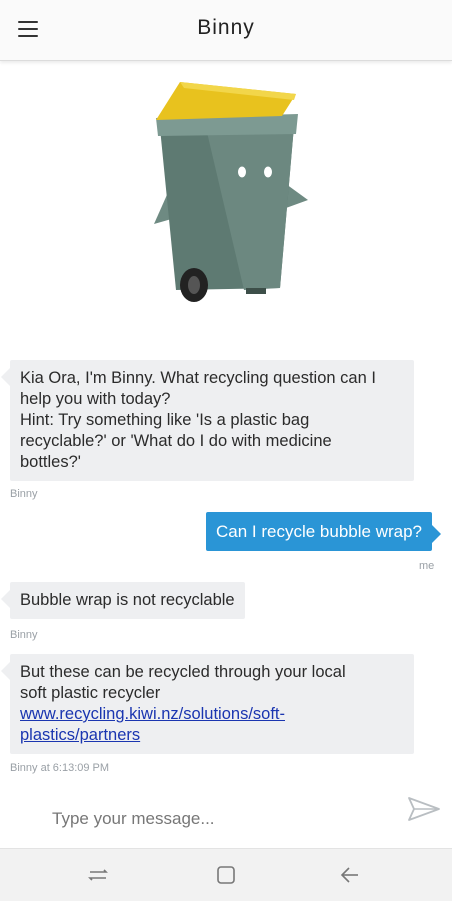  I want to click on message-input, so click(212, 819).